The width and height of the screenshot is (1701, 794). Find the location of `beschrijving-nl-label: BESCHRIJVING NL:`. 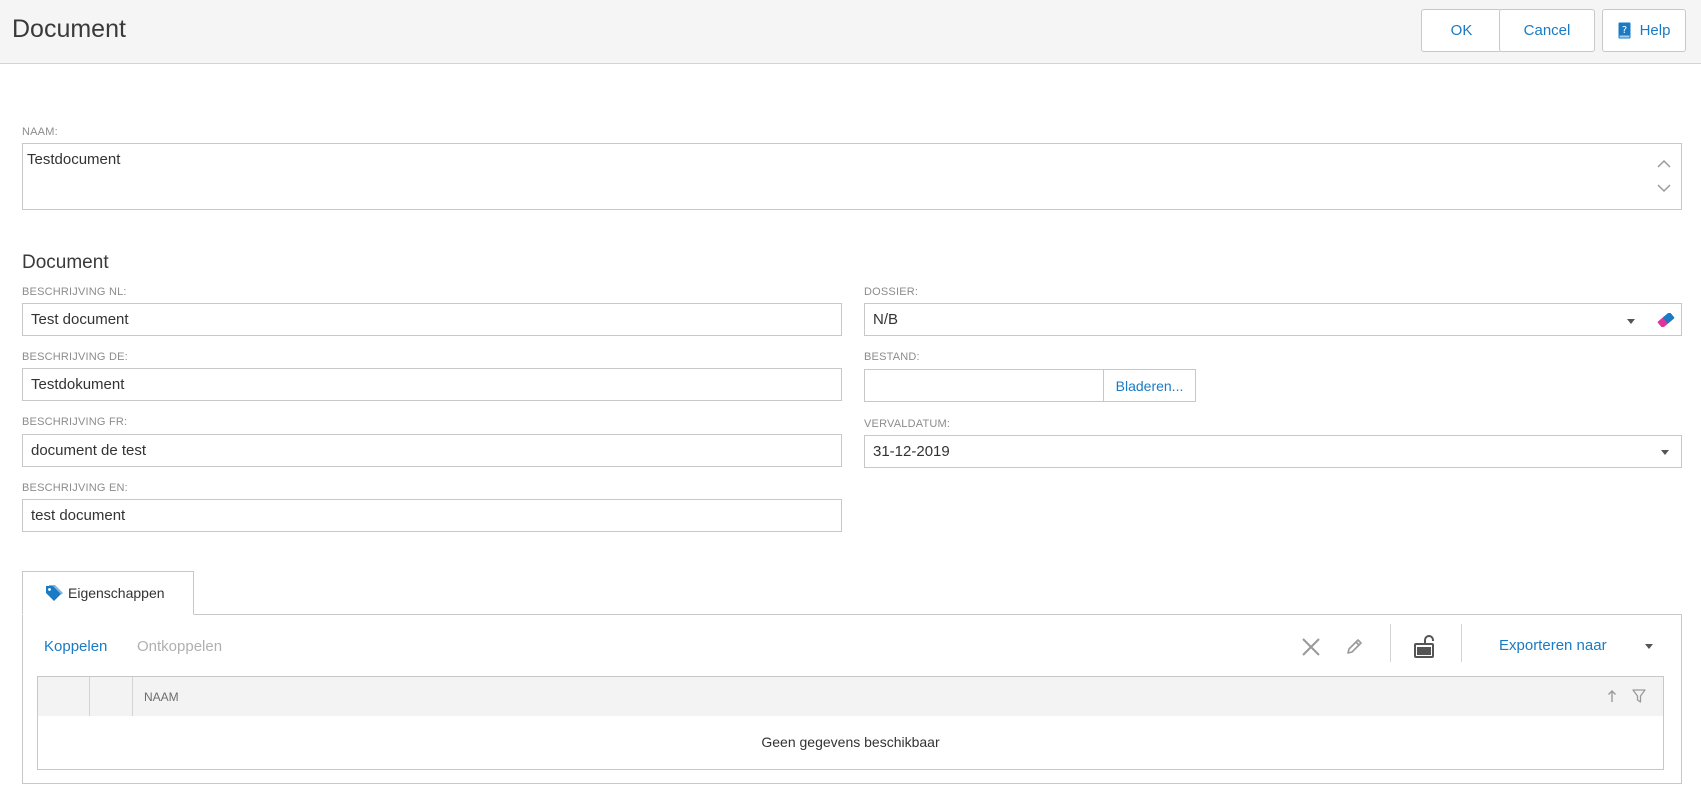

beschrijving-nl-label: BESCHRIJVING NL: is located at coordinates (74, 292).